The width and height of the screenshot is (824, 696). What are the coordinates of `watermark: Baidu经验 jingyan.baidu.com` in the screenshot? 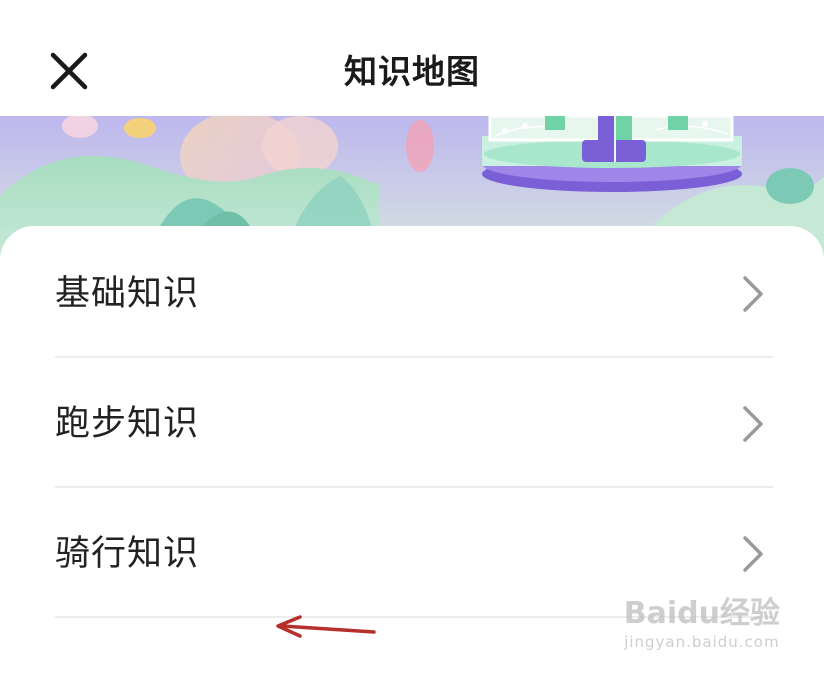 It's located at (702, 624).